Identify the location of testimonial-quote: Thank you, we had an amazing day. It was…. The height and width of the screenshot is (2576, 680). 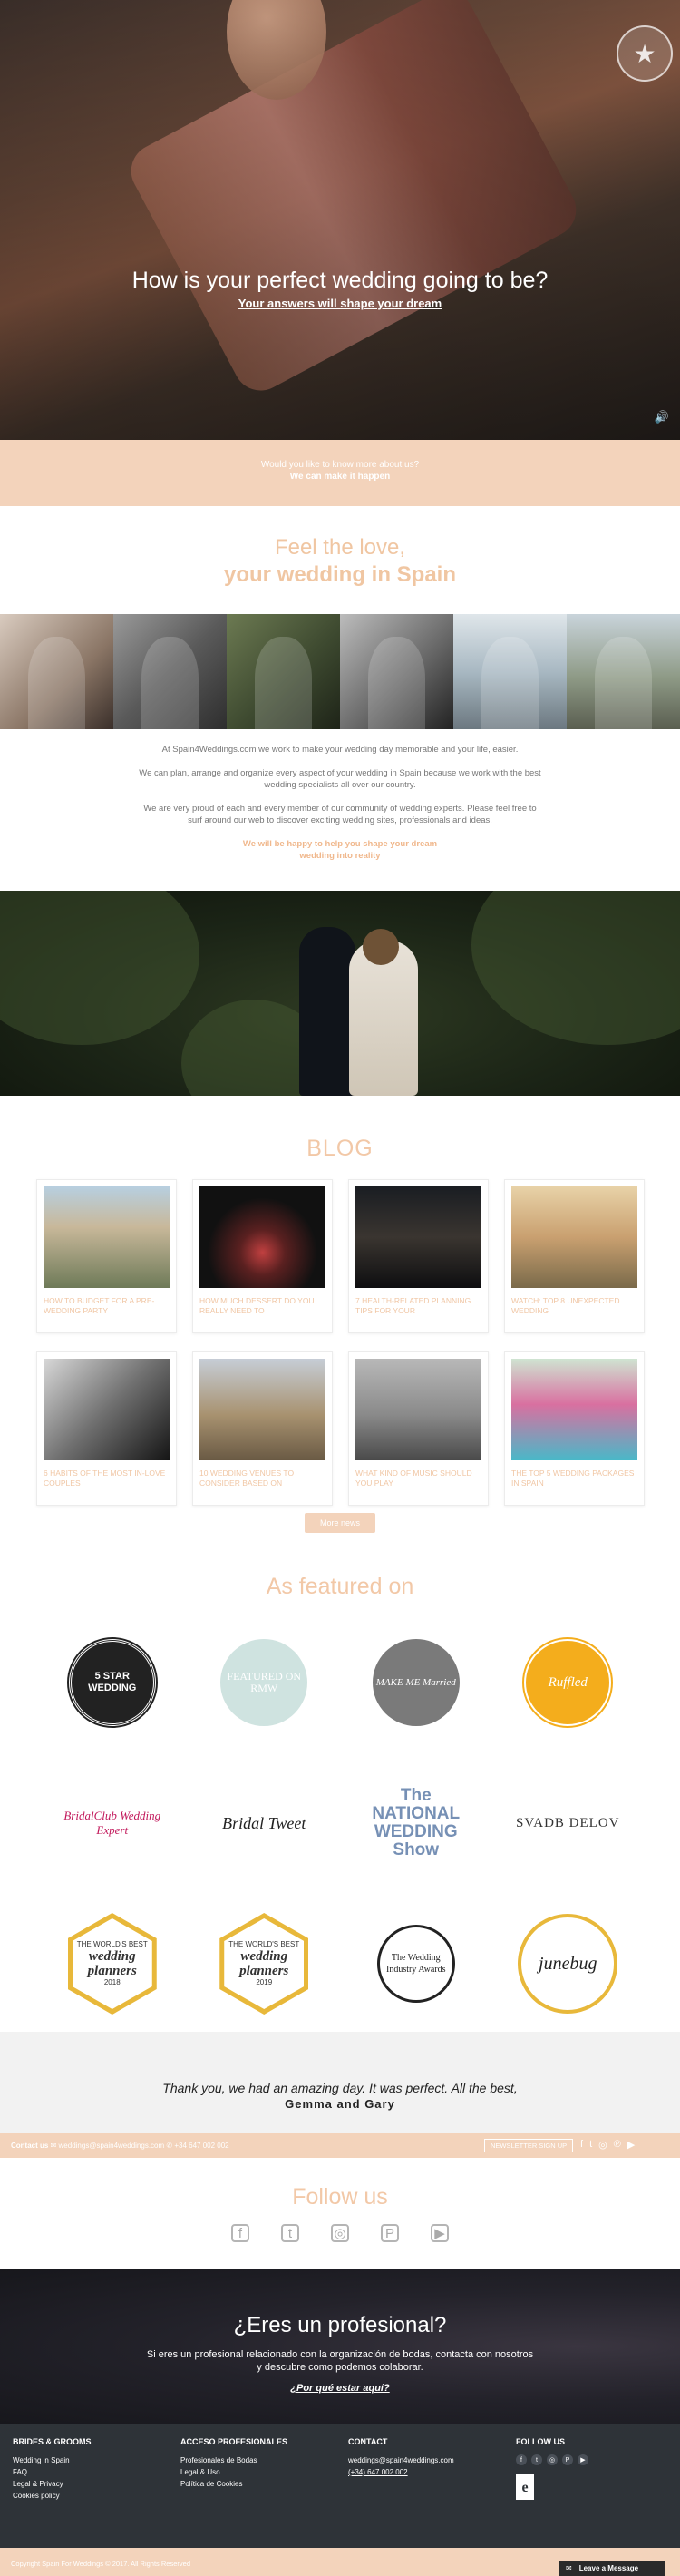
(340, 2088).